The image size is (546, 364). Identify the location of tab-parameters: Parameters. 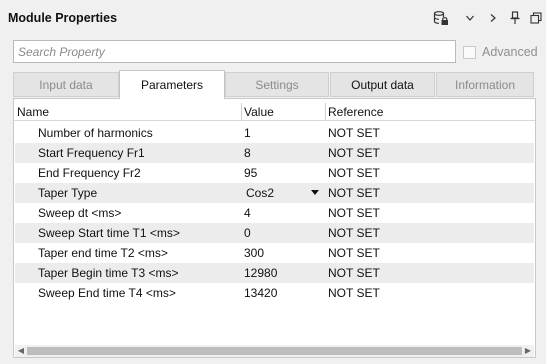
(172, 84).